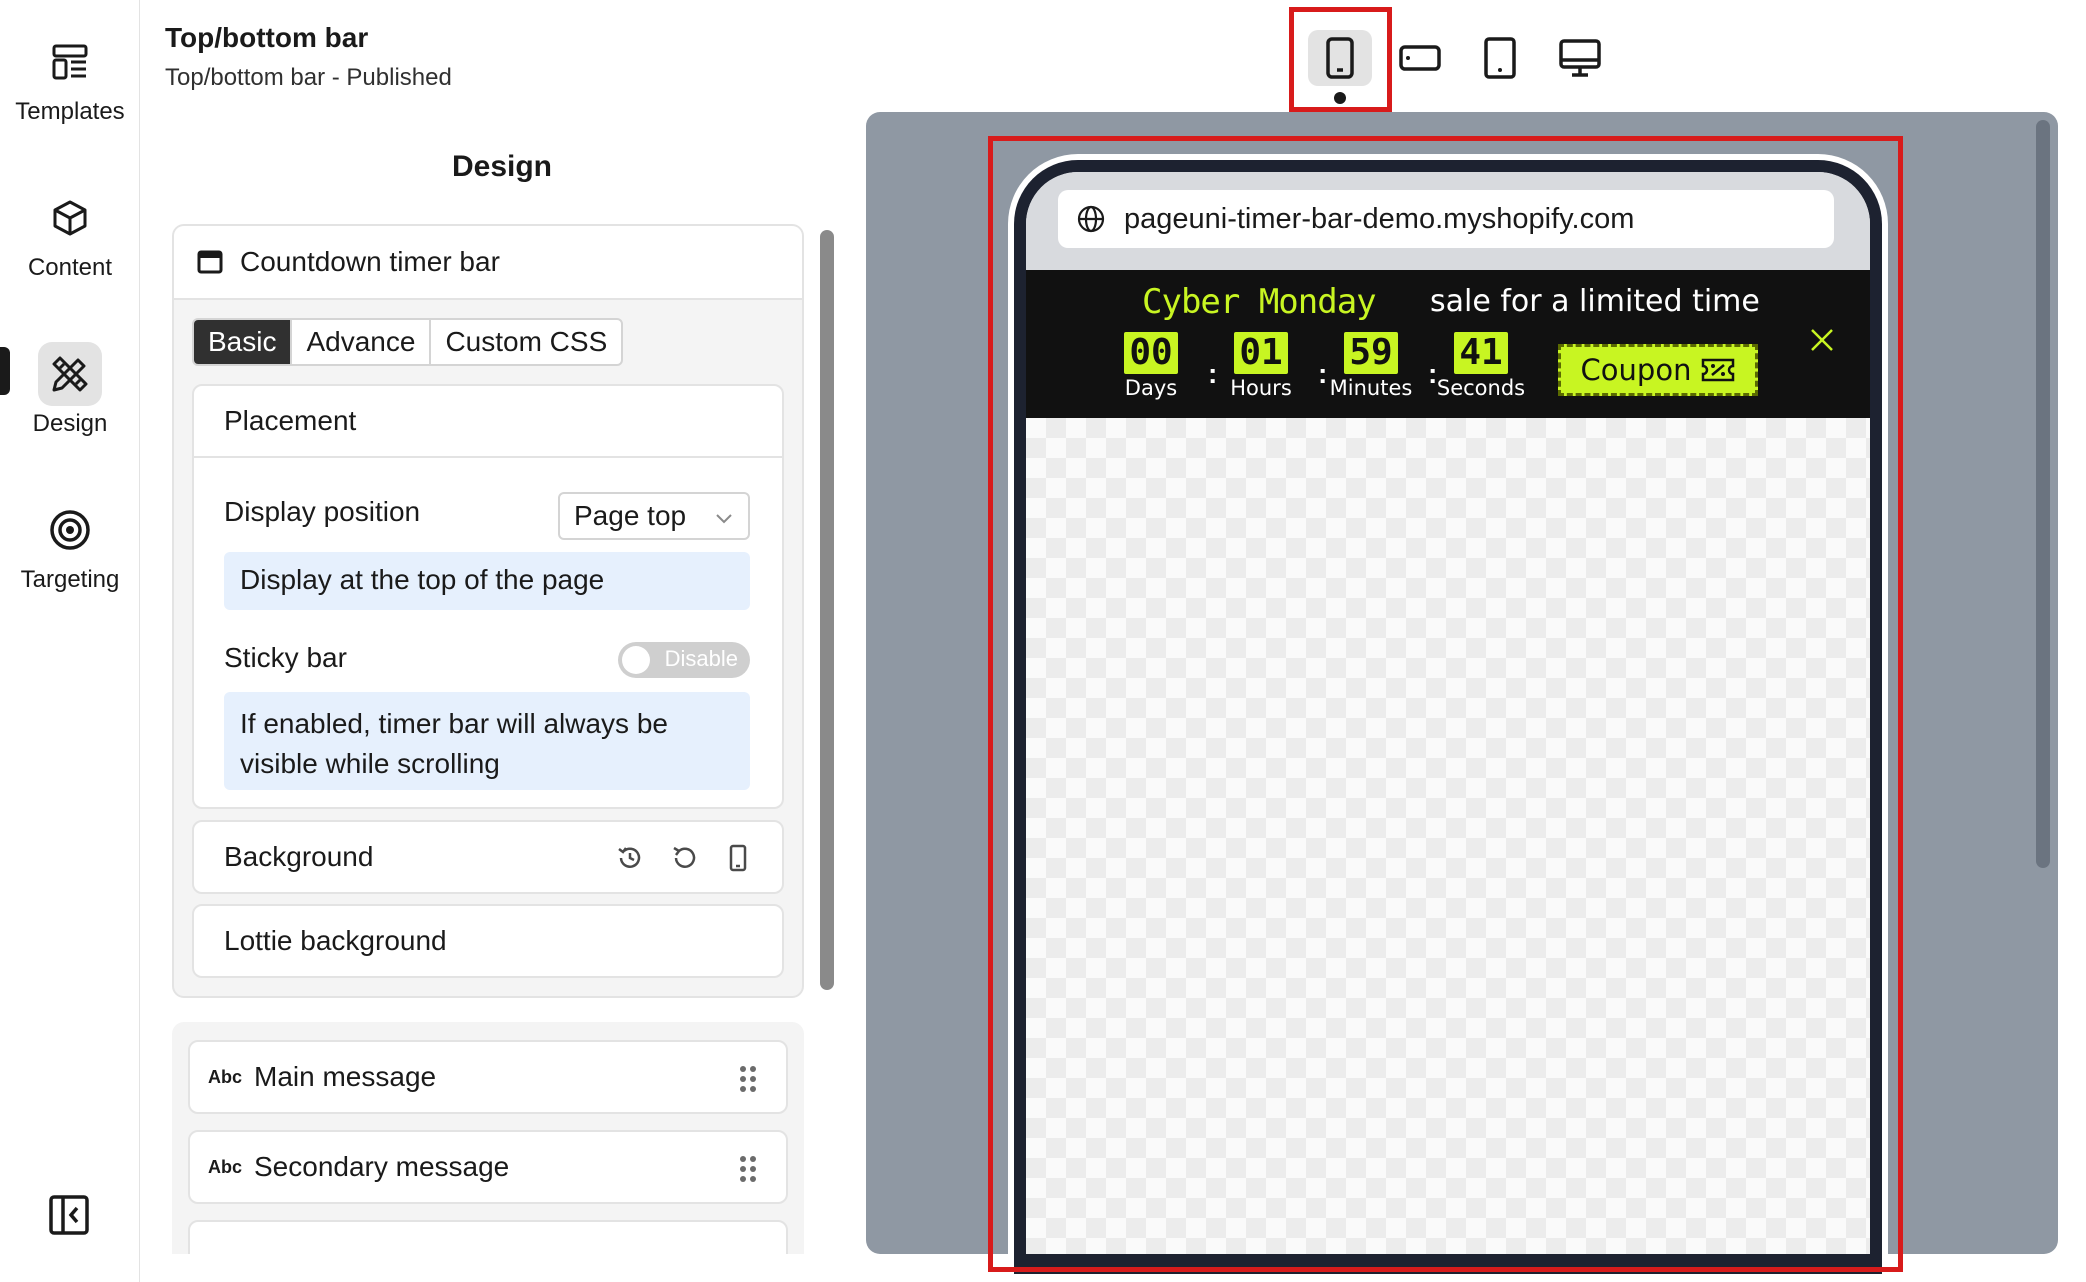  I want to click on element-label: Secondary message, so click(382, 1166).